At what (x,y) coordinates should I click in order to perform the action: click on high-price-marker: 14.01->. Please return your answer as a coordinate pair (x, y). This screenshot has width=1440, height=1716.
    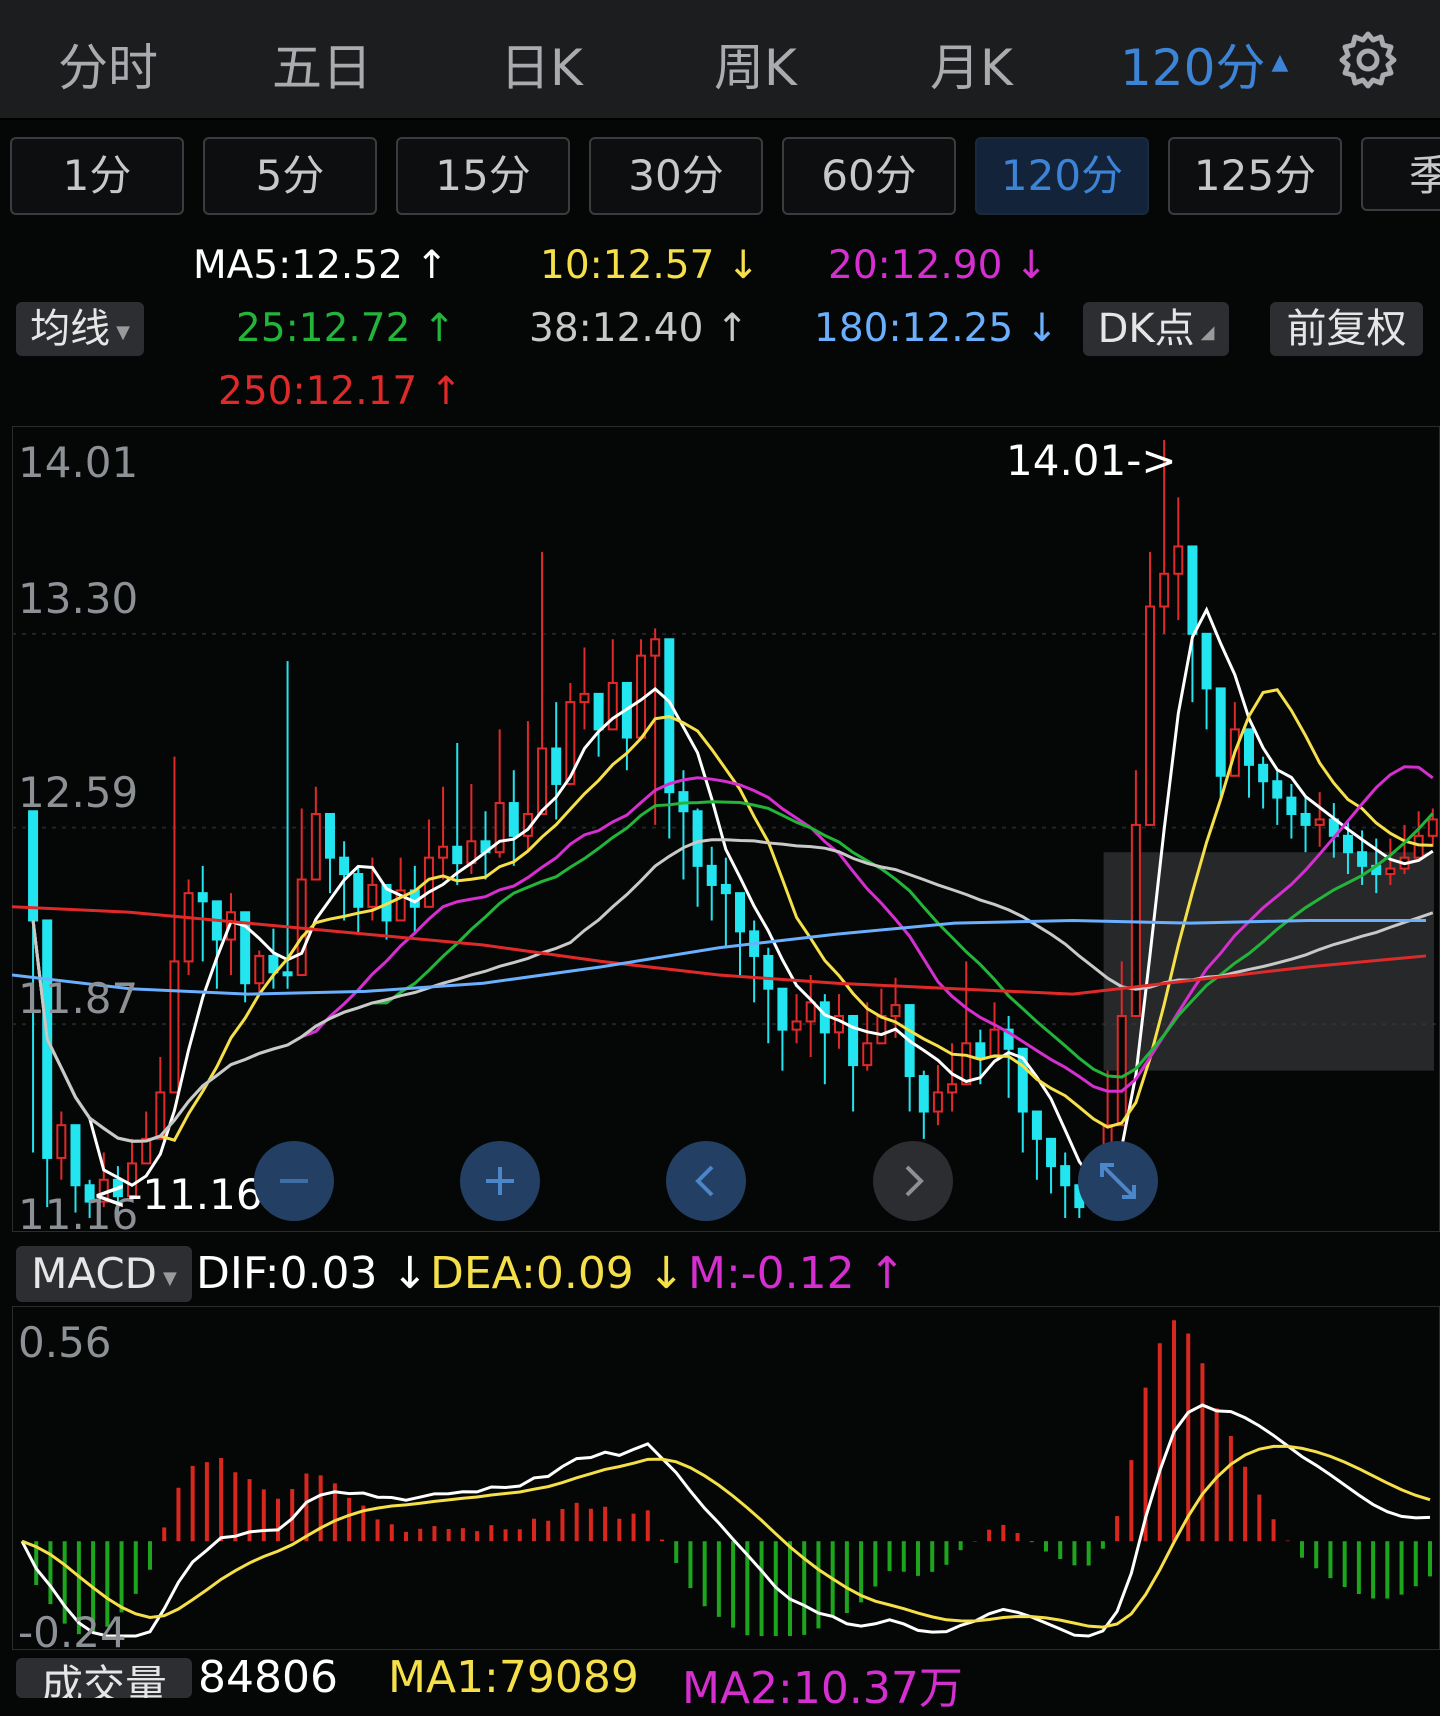
    Looking at the image, I should click on (1091, 460).